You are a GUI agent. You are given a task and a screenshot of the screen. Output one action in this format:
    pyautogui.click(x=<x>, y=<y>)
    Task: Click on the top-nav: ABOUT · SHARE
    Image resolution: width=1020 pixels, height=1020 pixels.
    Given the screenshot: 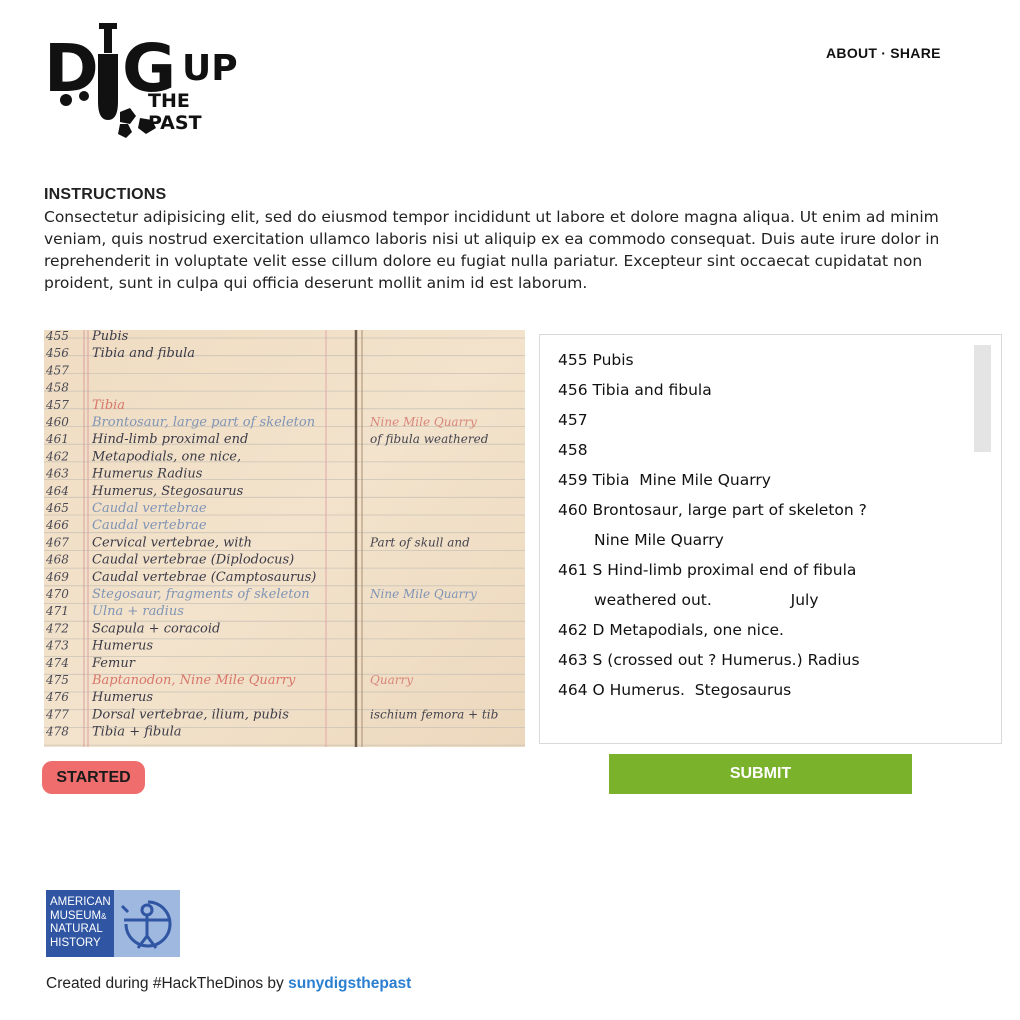 What is the action you would take?
    pyautogui.click(x=883, y=53)
    